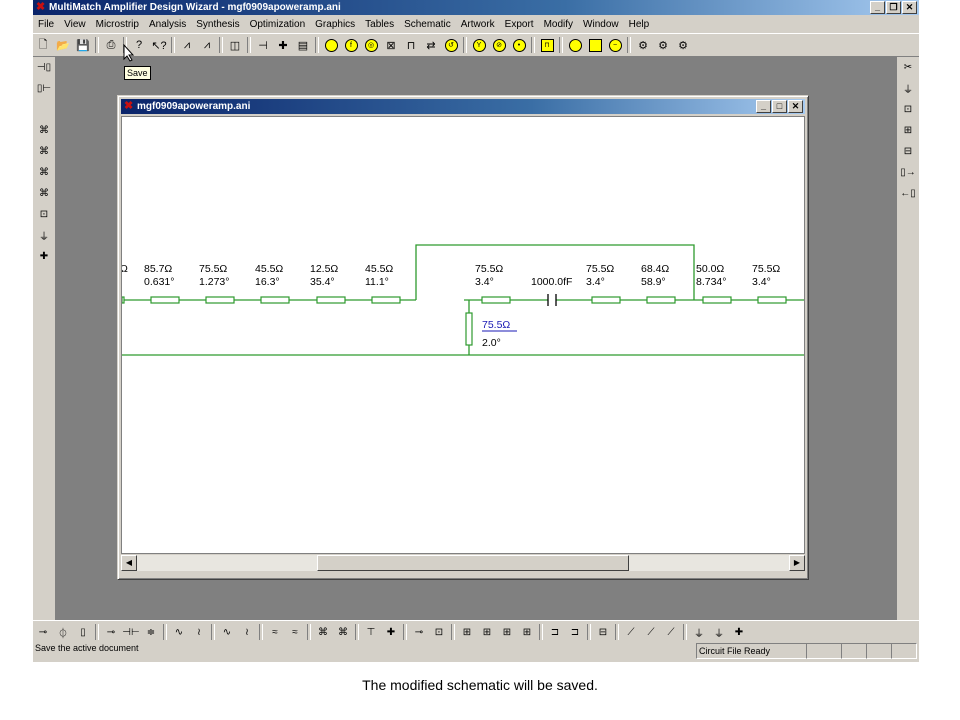 The image size is (960, 720). Describe the element at coordinates (555, 632) in the screenshot. I see `via-icon: ⊐` at that location.